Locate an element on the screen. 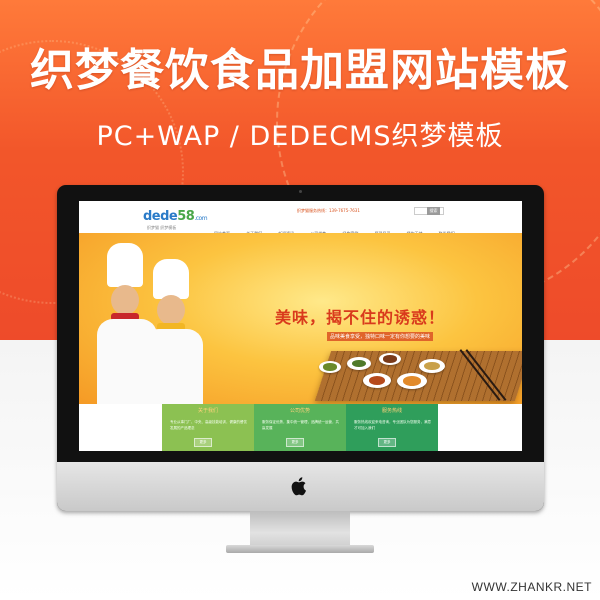  site-logo: dede58.com is located at coordinates (175, 216).